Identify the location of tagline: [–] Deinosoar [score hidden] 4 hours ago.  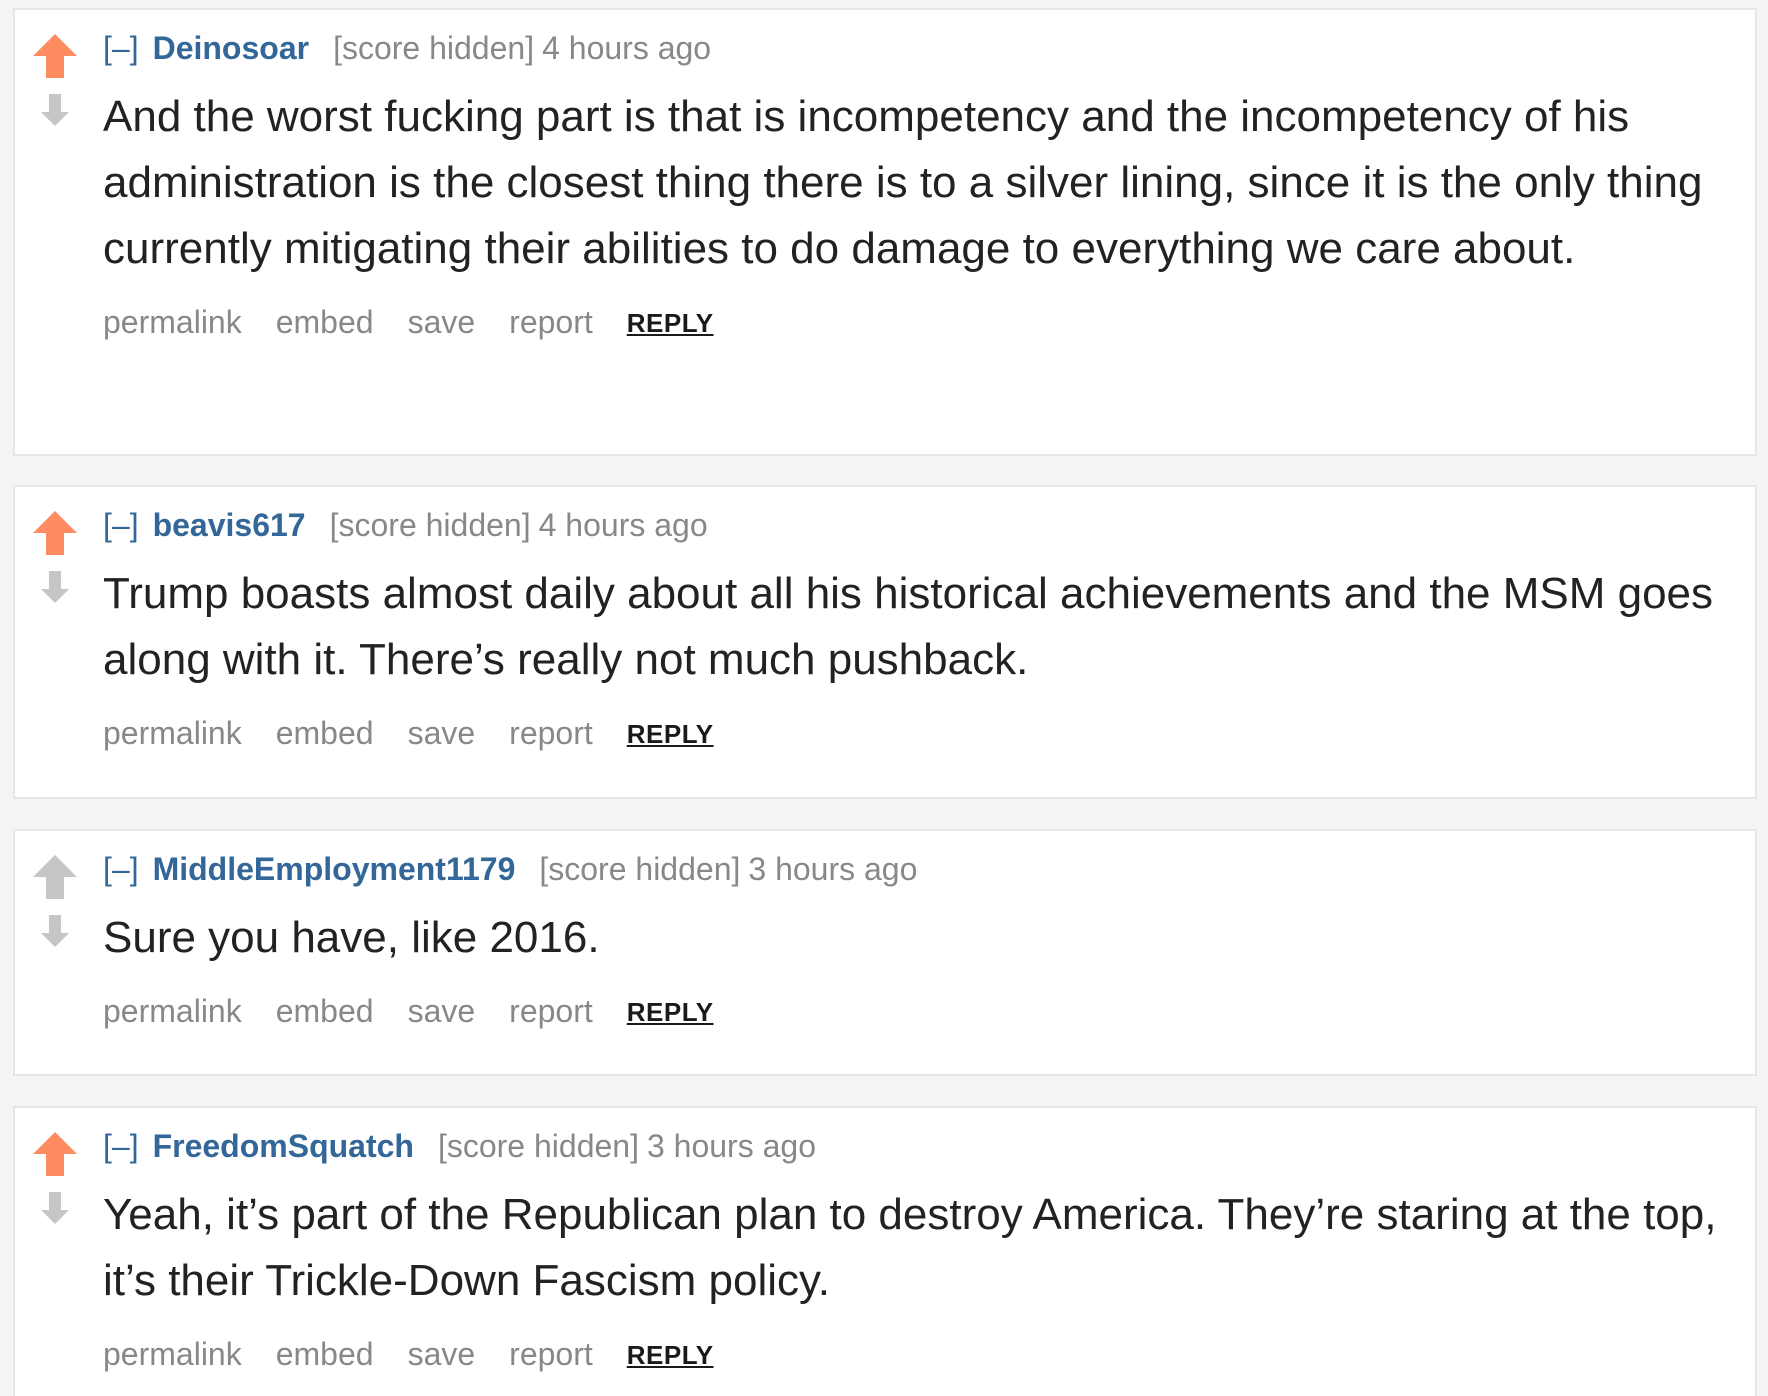
(919, 48).